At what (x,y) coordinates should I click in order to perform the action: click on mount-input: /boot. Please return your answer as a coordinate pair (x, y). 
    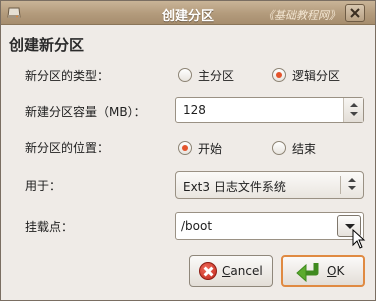
    Looking at the image, I should click on (196, 226).